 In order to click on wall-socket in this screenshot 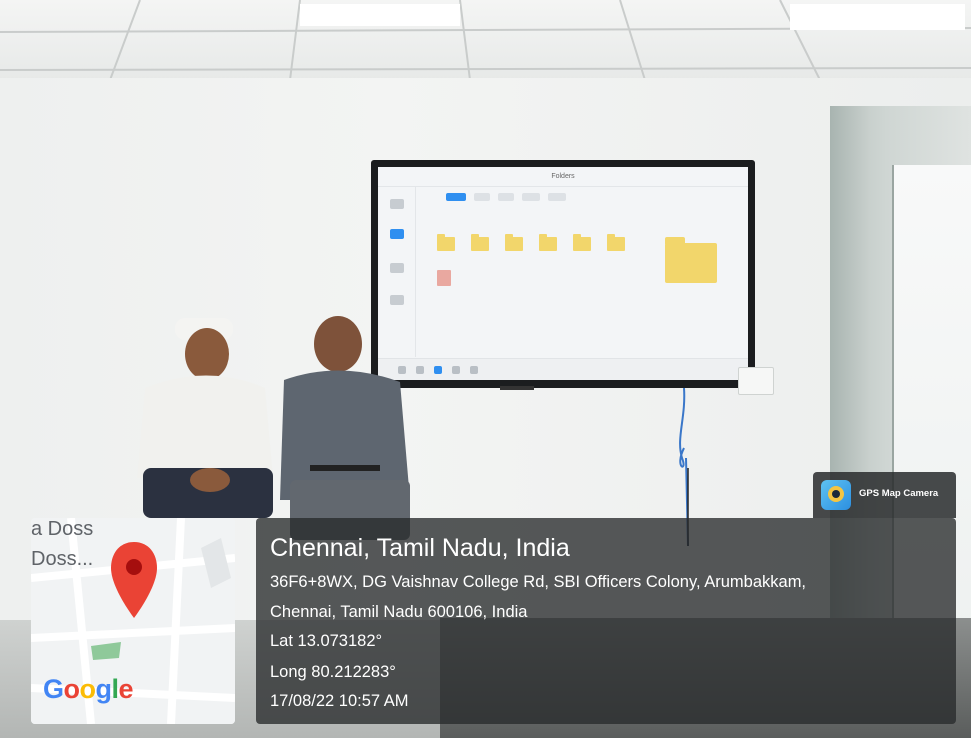, I will do `click(756, 381)`.